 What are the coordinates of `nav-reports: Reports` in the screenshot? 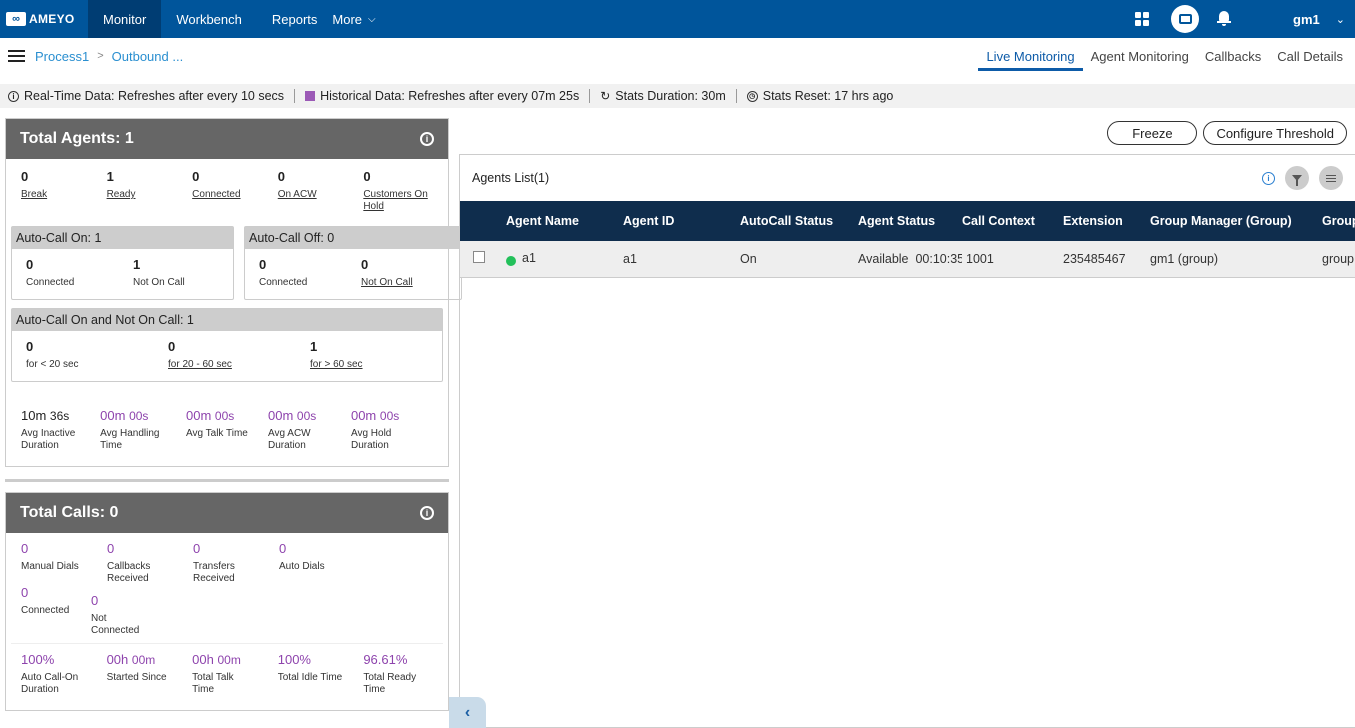 It's located at (295, 19).